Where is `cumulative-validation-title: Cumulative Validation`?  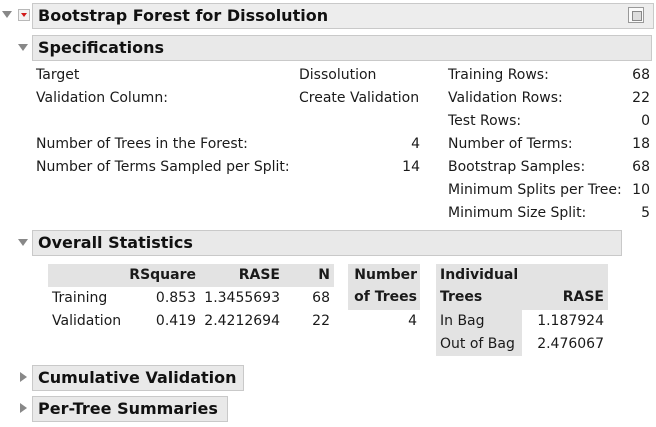 cumulative-validation-title: Cumulative Validation is located at coordinates (137, 377).